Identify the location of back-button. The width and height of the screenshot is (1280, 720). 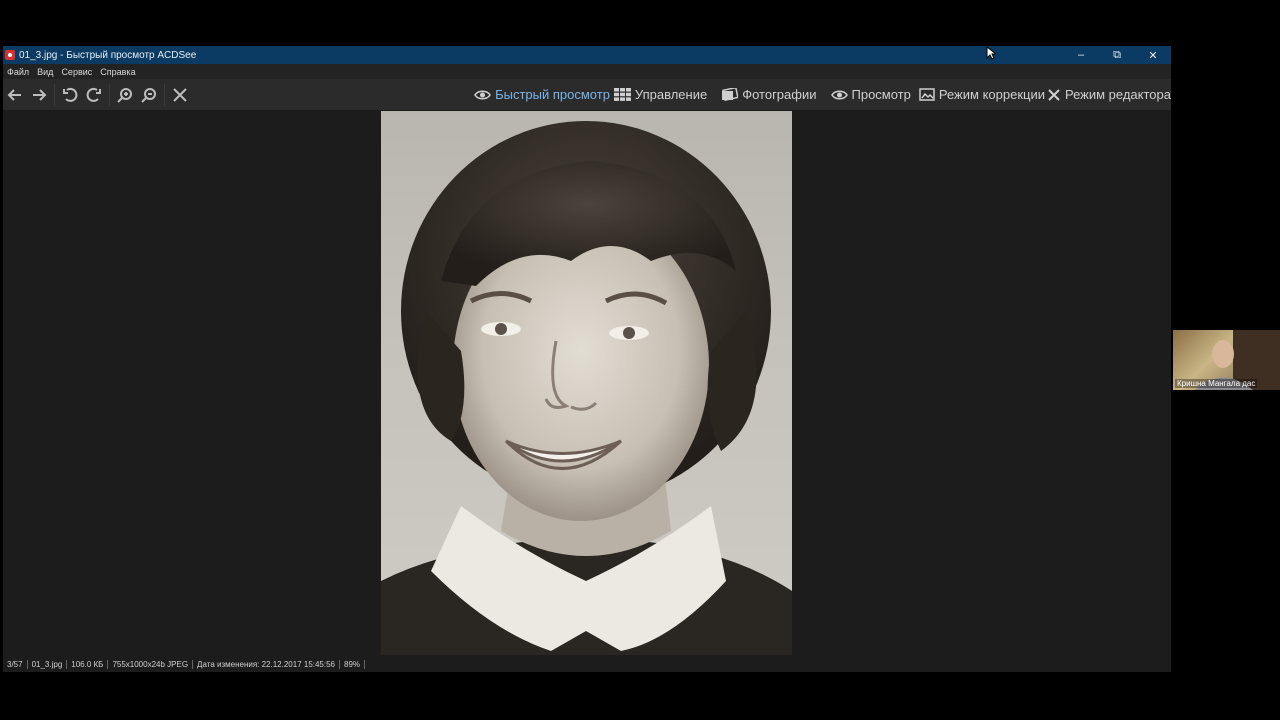
(15, 95).